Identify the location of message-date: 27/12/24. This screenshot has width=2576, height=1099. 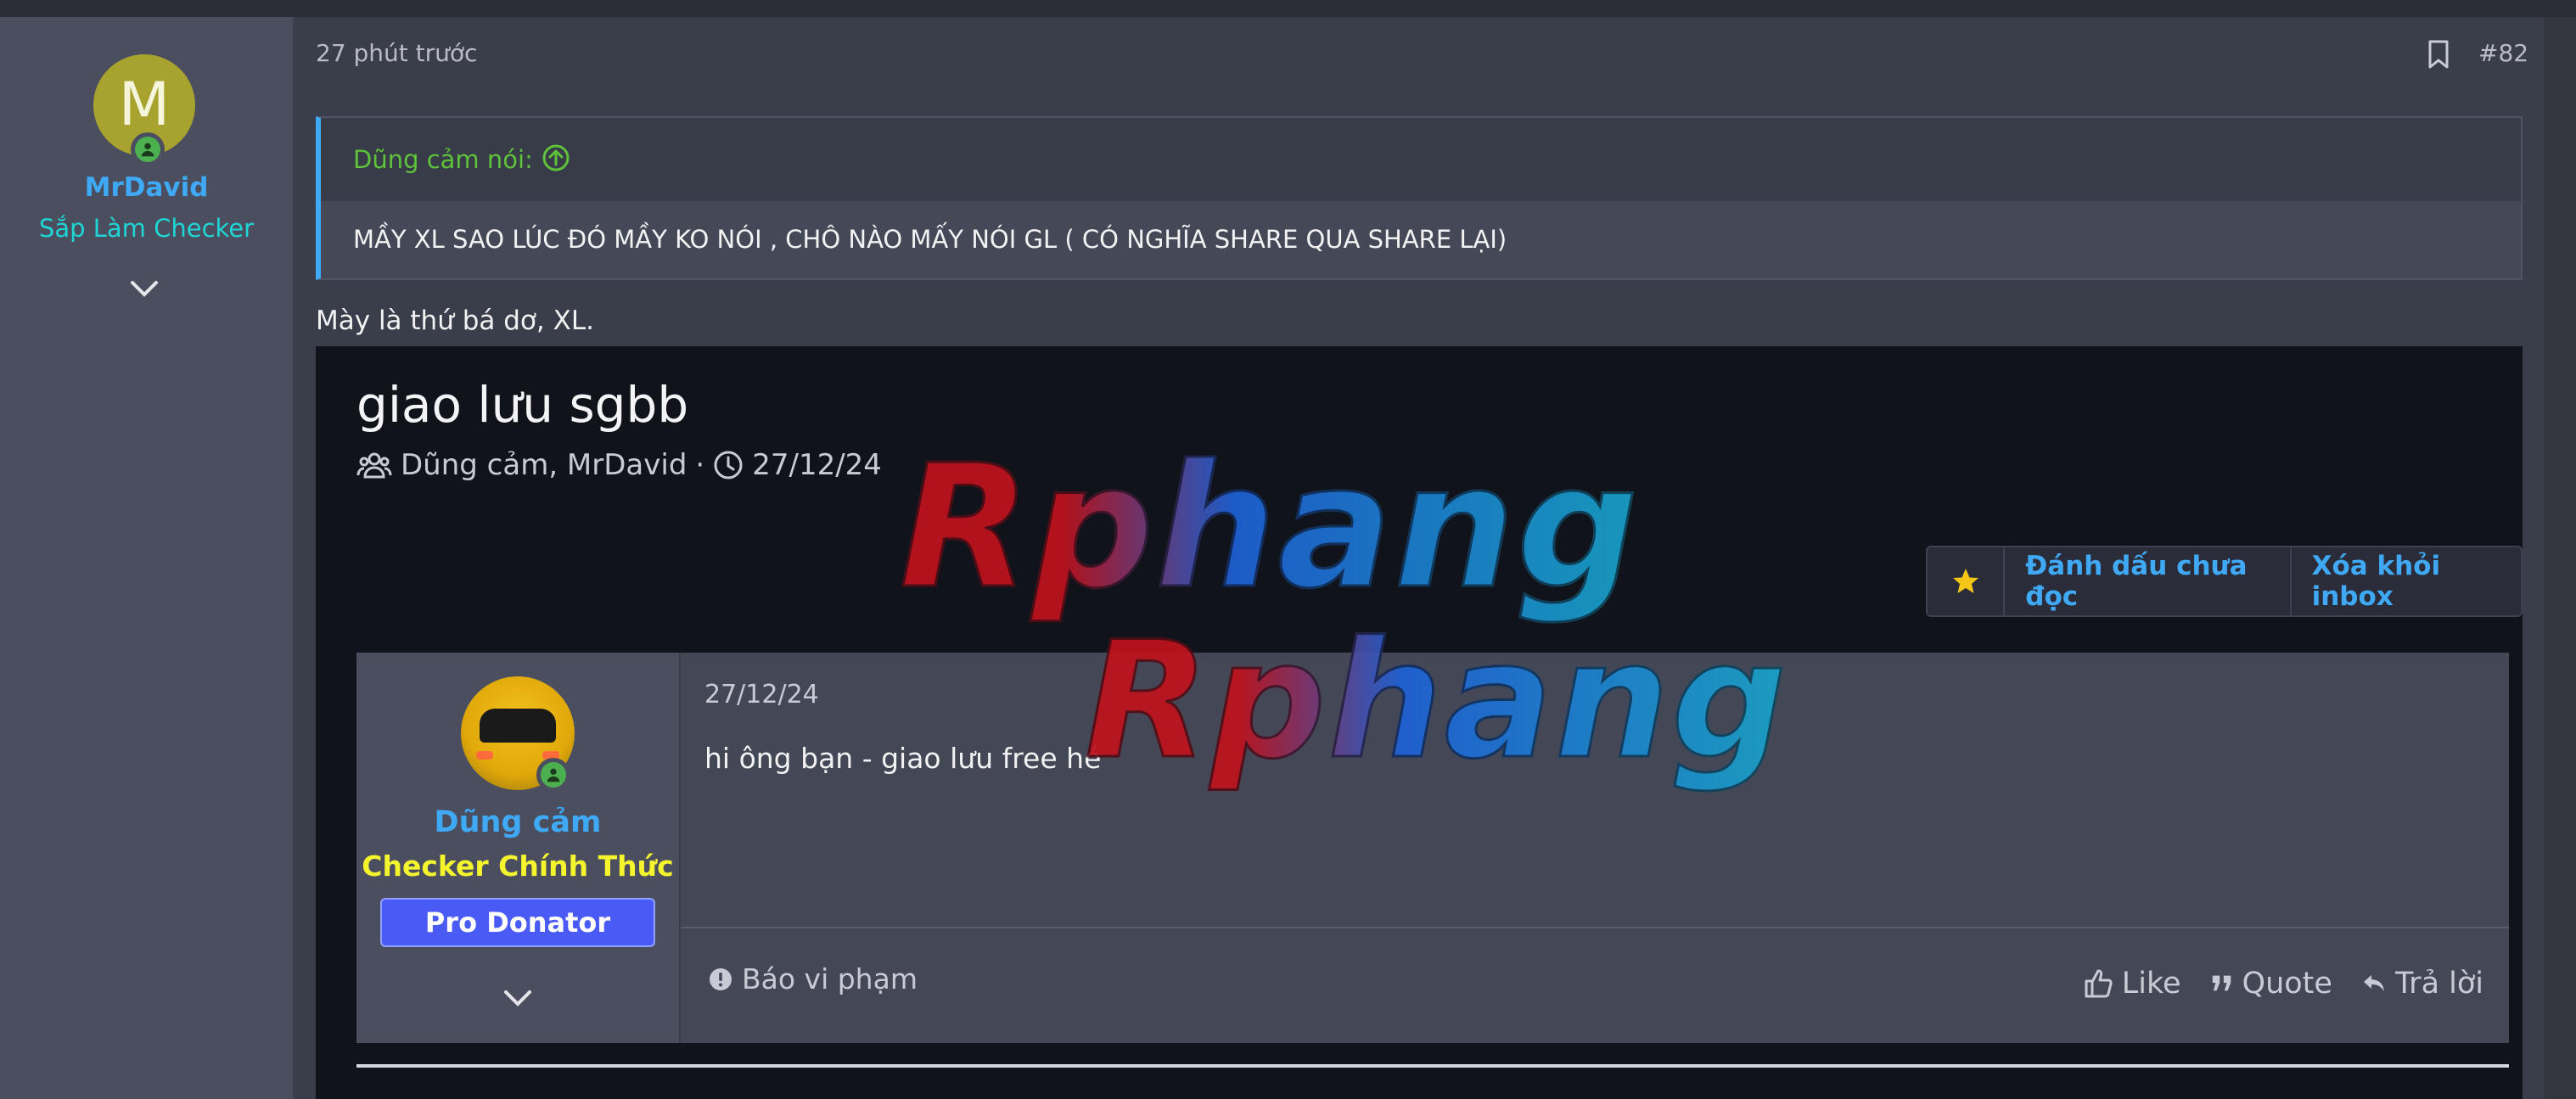
(761, 694).